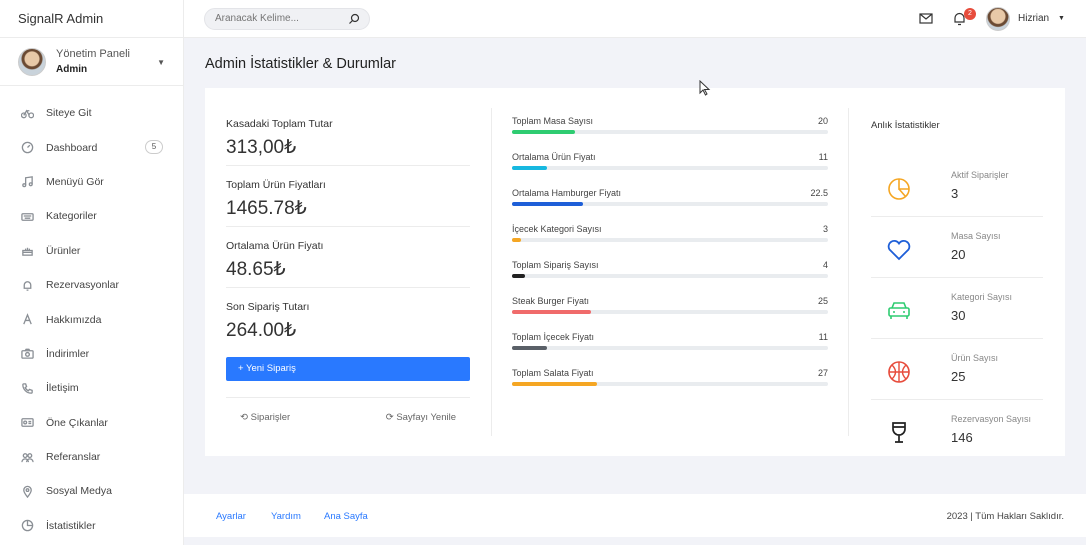  Describe the element at coordinates (91, 251) in the screenshot. I see `sidebar-item-urunler: Ürünler` at that location.